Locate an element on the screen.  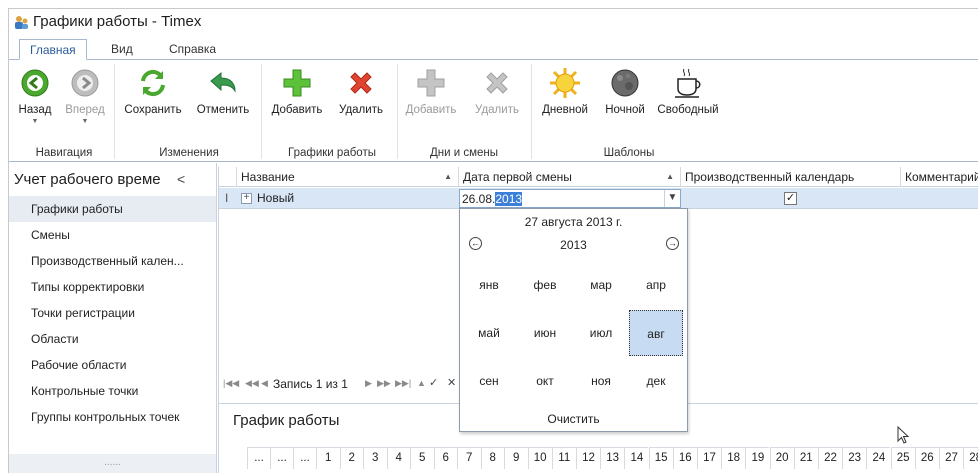
column-header-first-shift-date: Дата первой смены ▲ is located at coordinates (570, 177).